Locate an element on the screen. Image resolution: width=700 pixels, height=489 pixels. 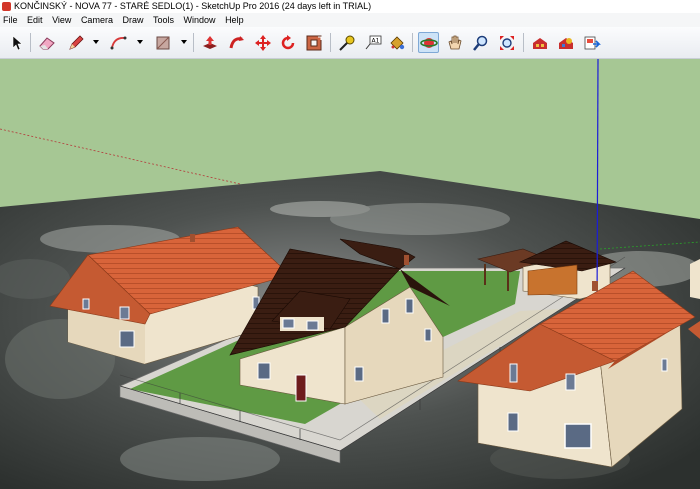
pan-icon is located at coordinates (454, 42).